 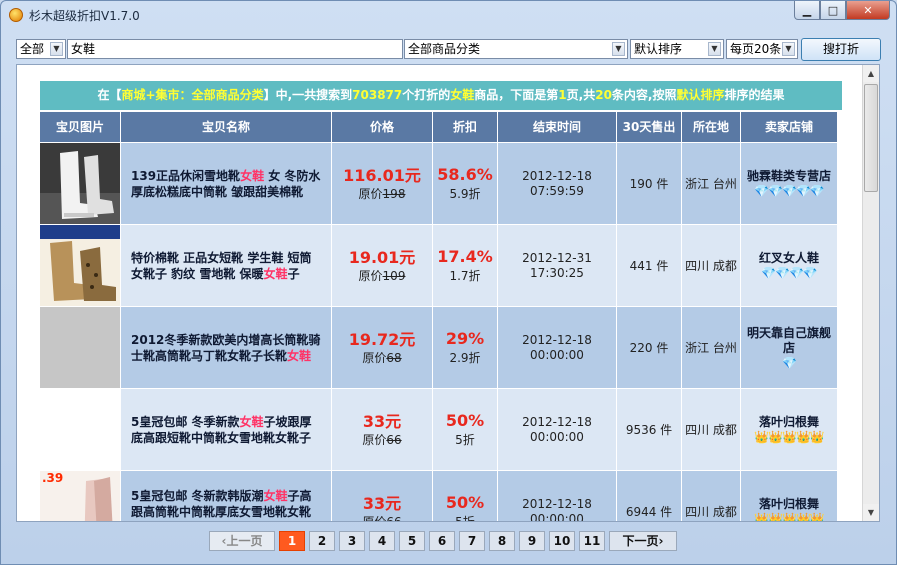 What do you see at coordinates (833, 10) in the screenshot?
I see `maximize-button: □` at bounding box center [833, 10].